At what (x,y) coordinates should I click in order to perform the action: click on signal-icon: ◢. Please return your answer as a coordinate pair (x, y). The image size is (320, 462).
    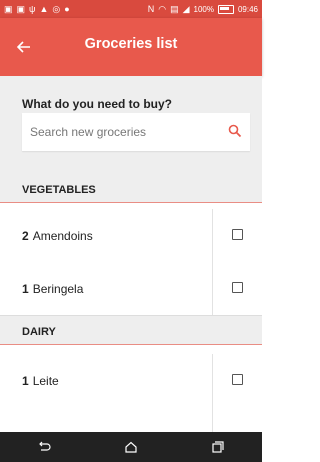
    Looking at the image, I should click on (186, 8).